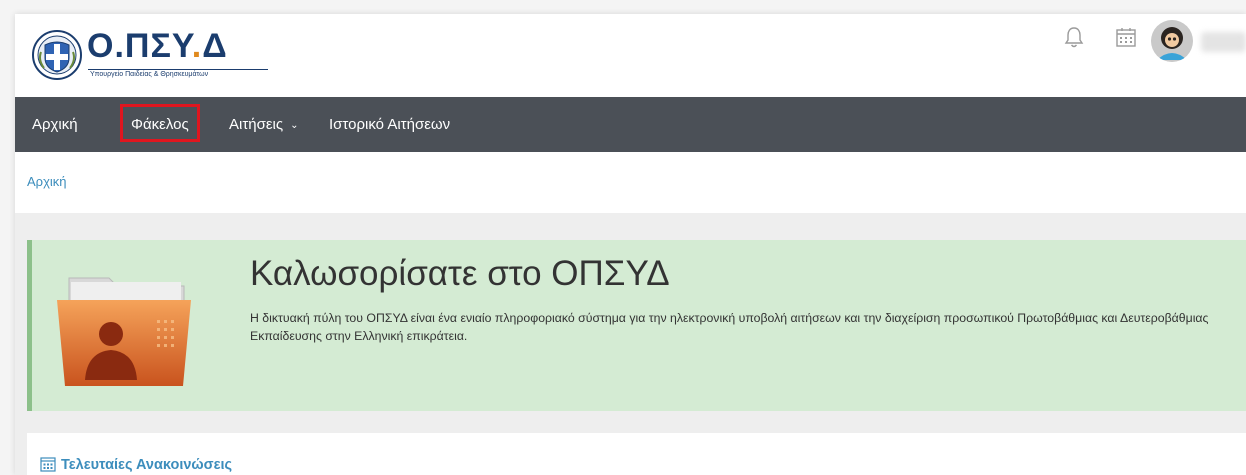  Describe the element at coordinates (630, 182) in the screenshot. I see `breadcrumb: Αρχική` at that location.